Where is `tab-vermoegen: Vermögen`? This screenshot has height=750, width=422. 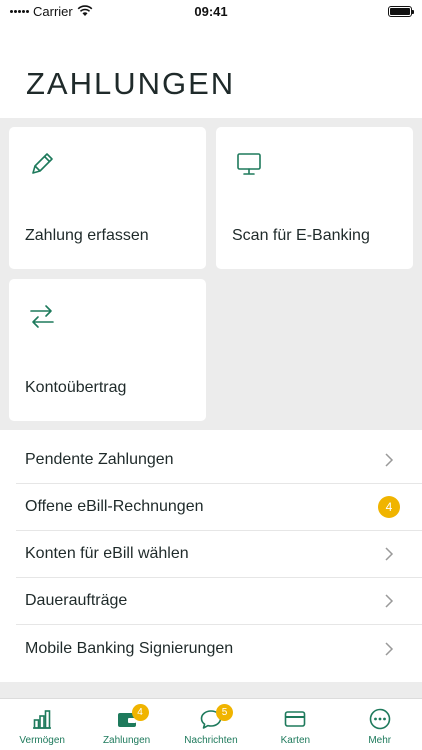 tab-vermoegen: Vermögen is located at coordinates (42, 724).